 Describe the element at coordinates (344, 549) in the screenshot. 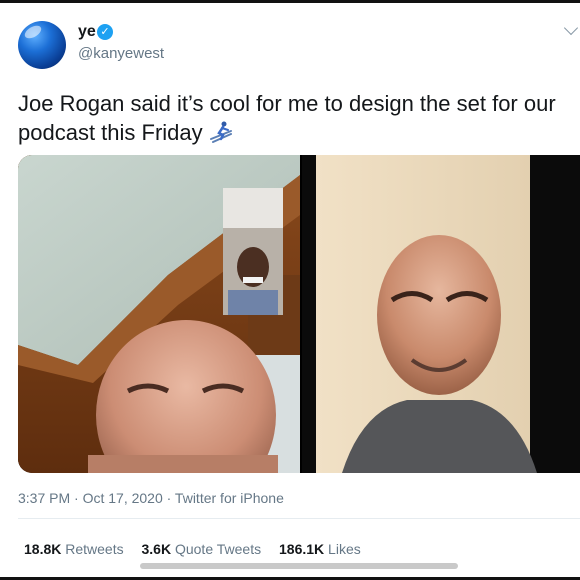

I see `likes-label: Likes` at that location.